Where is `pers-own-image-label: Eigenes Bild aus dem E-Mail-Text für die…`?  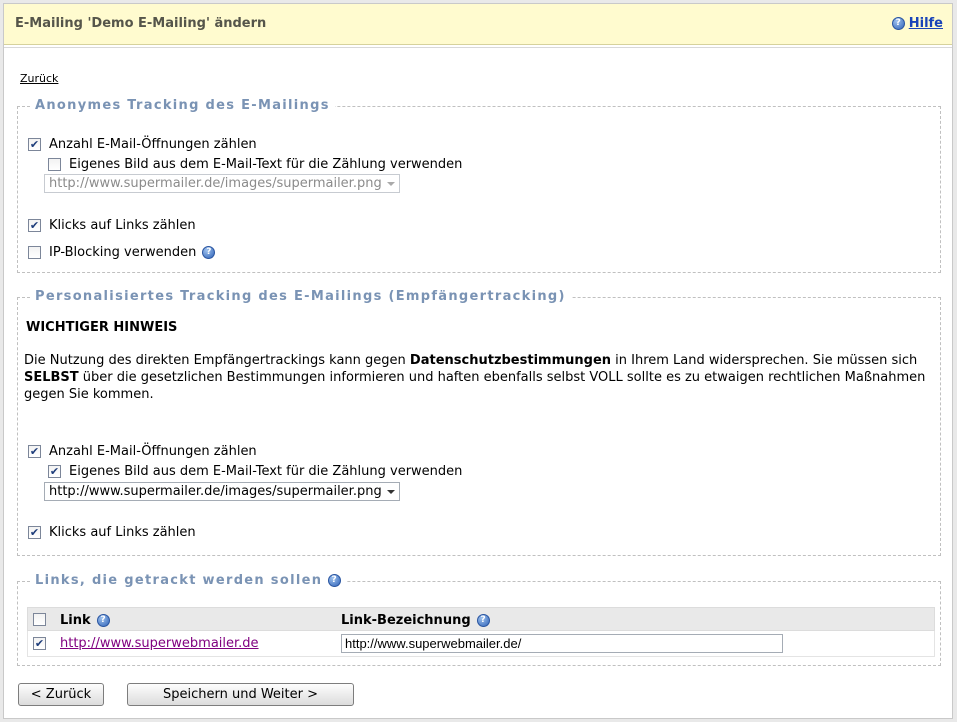 pers-own-image-label: Eigenes Bild aus dem E-Mail-Text für die… is located at coordinates (266, 471).